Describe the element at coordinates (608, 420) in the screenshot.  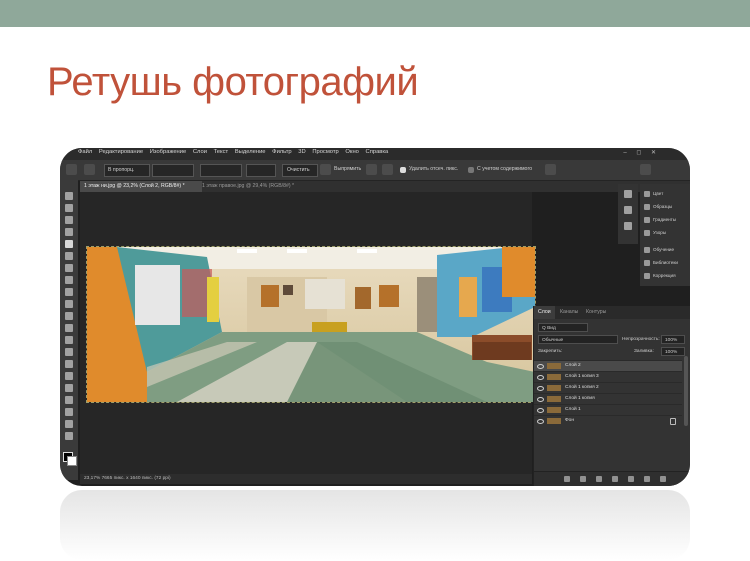
I see `layer-row: Фон` at that location.